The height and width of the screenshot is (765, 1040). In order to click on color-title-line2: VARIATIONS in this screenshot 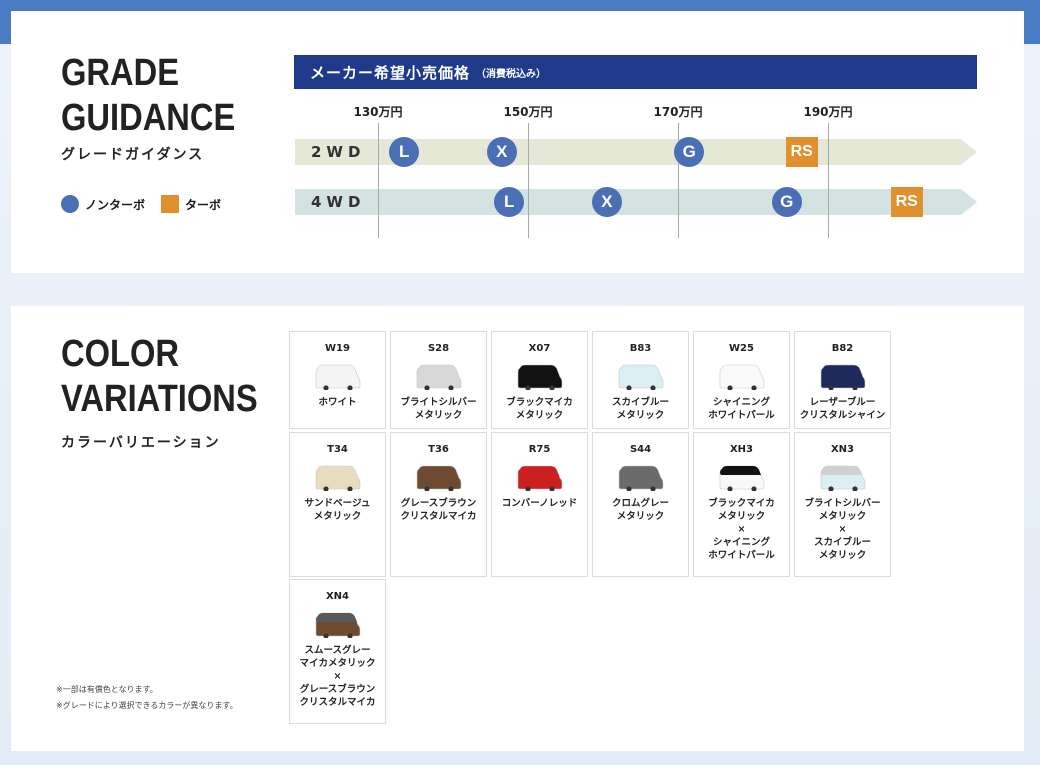, I will do `click(159, 399)`.